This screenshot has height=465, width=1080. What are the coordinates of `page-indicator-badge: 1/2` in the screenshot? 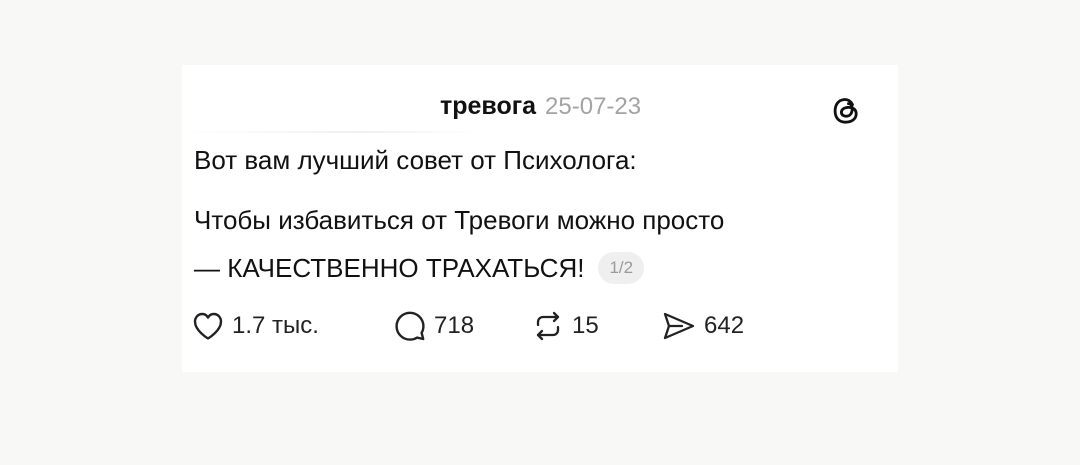 It's located at (621, 268).